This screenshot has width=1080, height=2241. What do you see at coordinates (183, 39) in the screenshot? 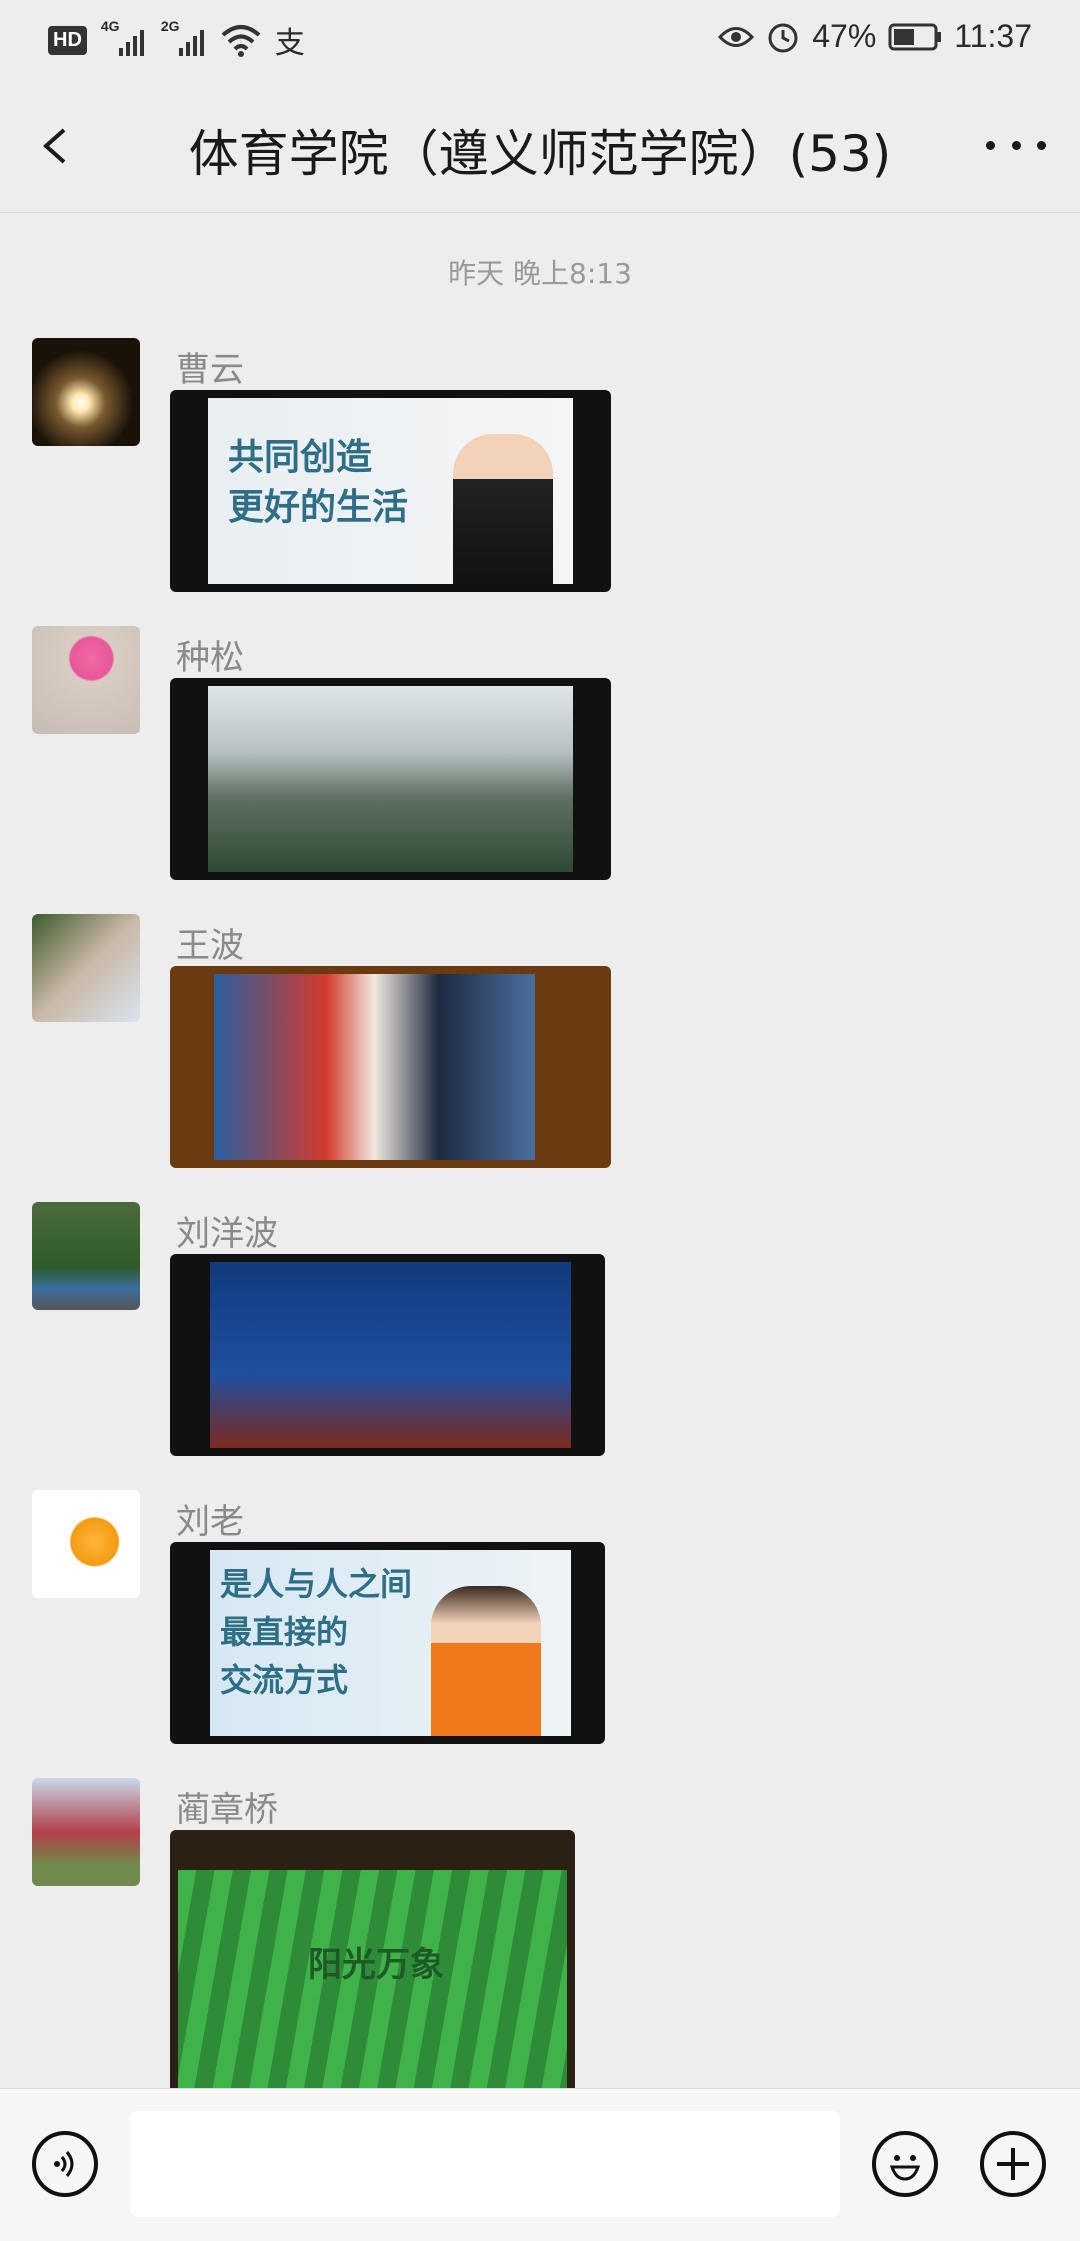
I see `signal-icon-2: 2G` at bounding box center [183, 39].